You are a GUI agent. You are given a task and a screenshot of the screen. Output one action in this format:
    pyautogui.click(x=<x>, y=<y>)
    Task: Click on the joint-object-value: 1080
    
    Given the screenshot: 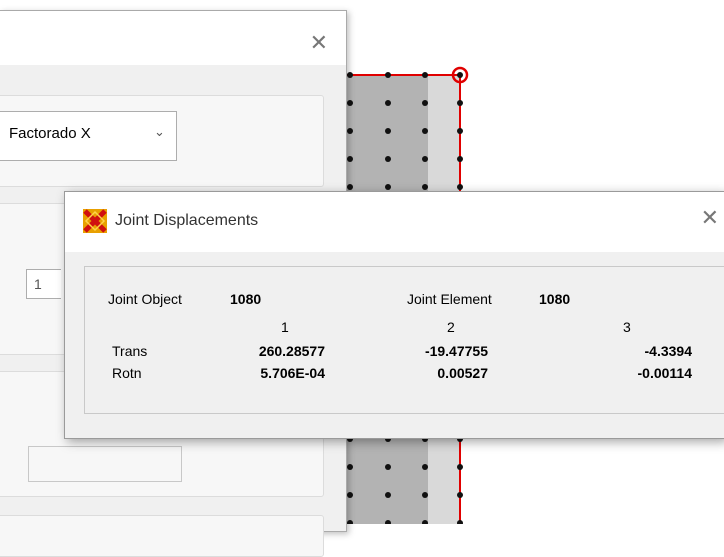 What is the action you would take?
    pyautogui.click(x=246, y=299)
    